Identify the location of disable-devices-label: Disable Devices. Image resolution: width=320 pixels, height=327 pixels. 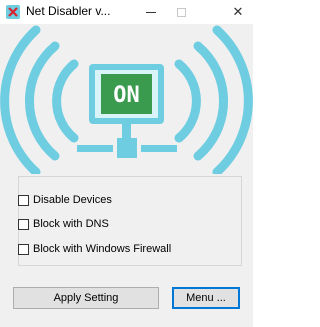
(72, 200).